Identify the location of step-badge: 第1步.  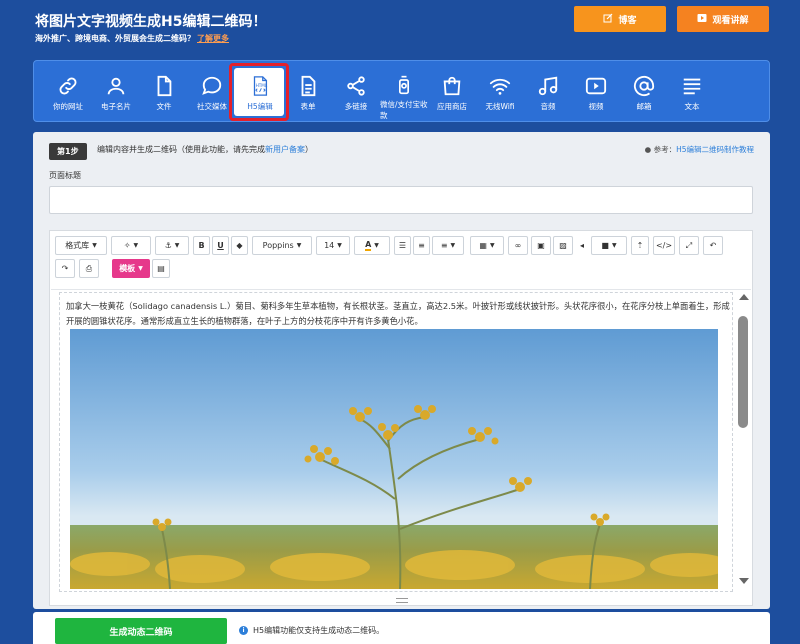
(68, 151).